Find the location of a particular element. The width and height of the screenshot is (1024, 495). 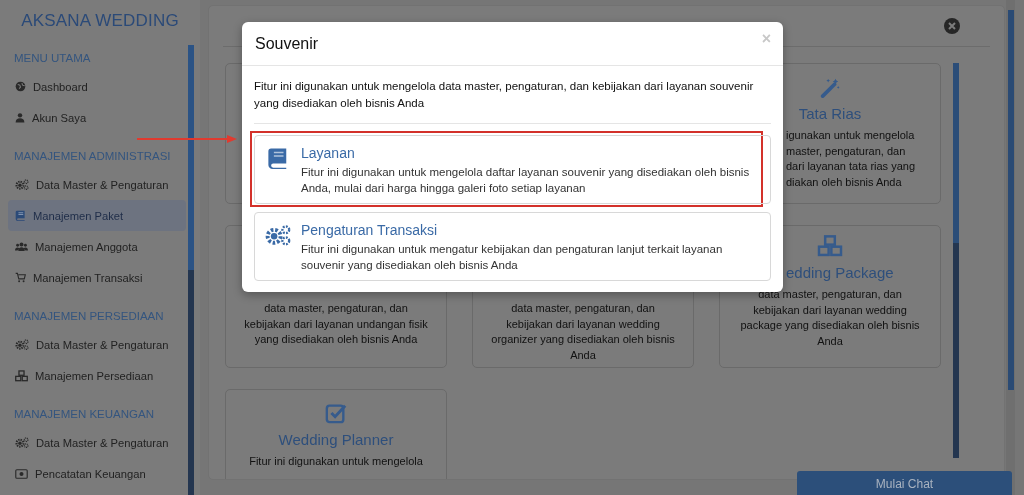

option-title: Layanan is located at coordinates (328, 153).